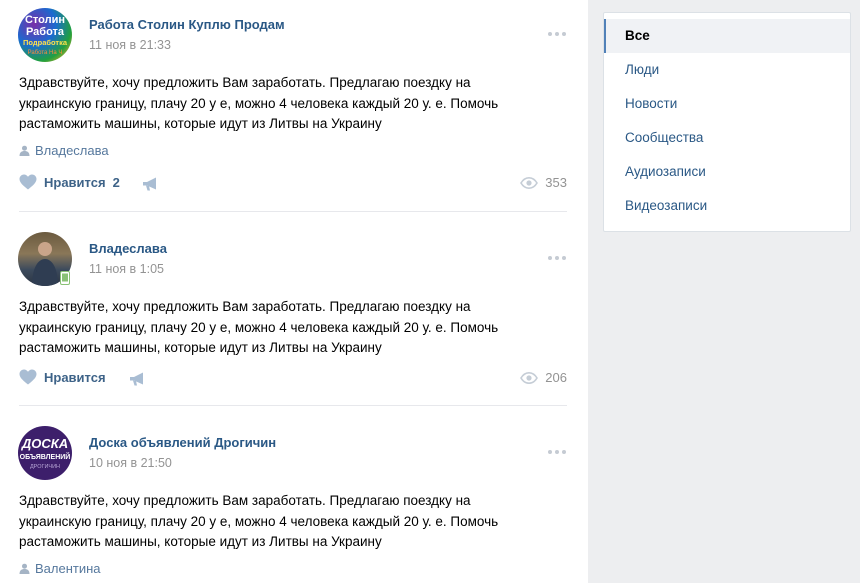 The image size is (860, 583). Describe the element at coordinates (130, 45) in the screenshot. I see `post-date-link: 11 ноя в 21:33` at that location.